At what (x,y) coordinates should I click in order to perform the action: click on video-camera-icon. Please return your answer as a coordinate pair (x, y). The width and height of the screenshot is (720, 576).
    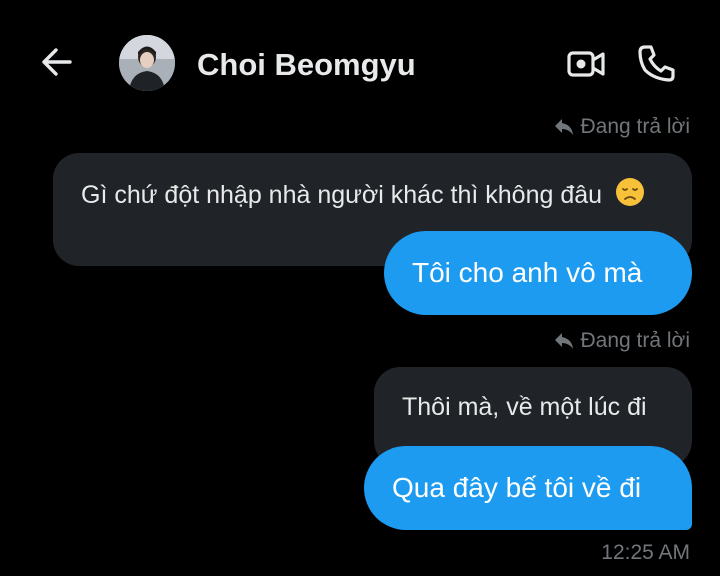
    Looking at the image, I should click on (586, 64).